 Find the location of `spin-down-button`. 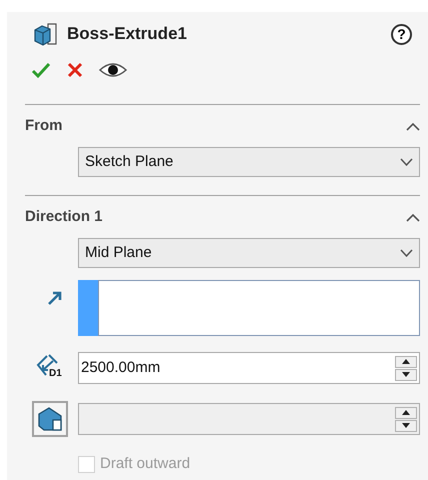

spin-down-button is located at coordinates (406, 374).